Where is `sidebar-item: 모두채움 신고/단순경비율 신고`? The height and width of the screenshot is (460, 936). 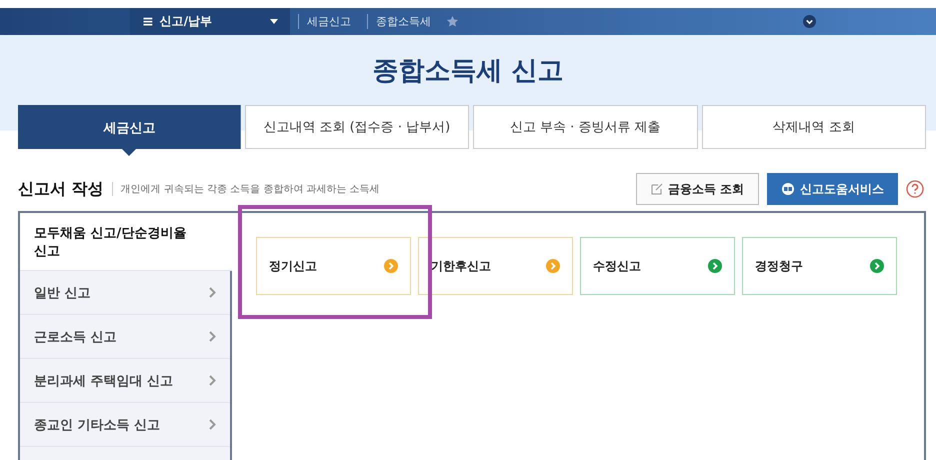 sidebar-item: 모두채움 신고/단순경비율 신고 is located at coordinates (126, 242).